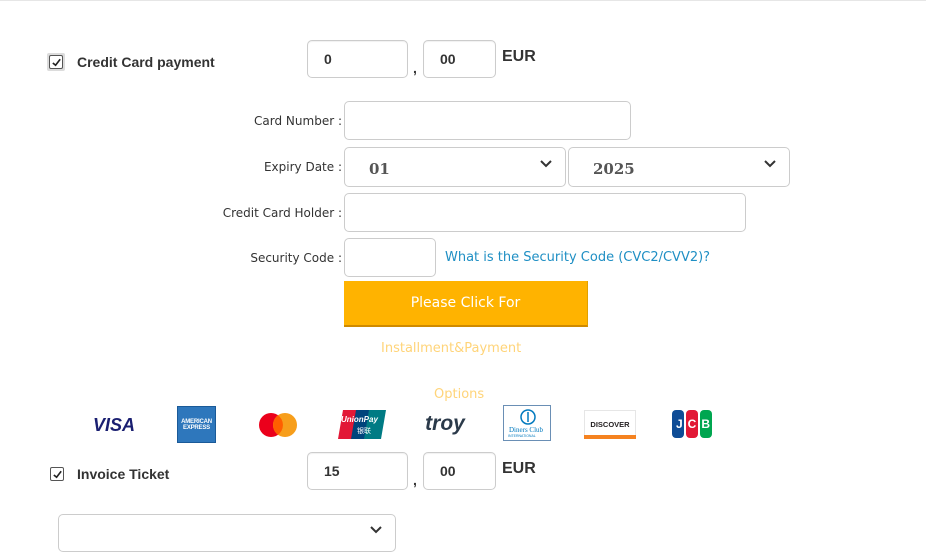 This screenshot has height=552, width=926. I want to click on installment-payment-button: Please Click For, so click(466, 304).